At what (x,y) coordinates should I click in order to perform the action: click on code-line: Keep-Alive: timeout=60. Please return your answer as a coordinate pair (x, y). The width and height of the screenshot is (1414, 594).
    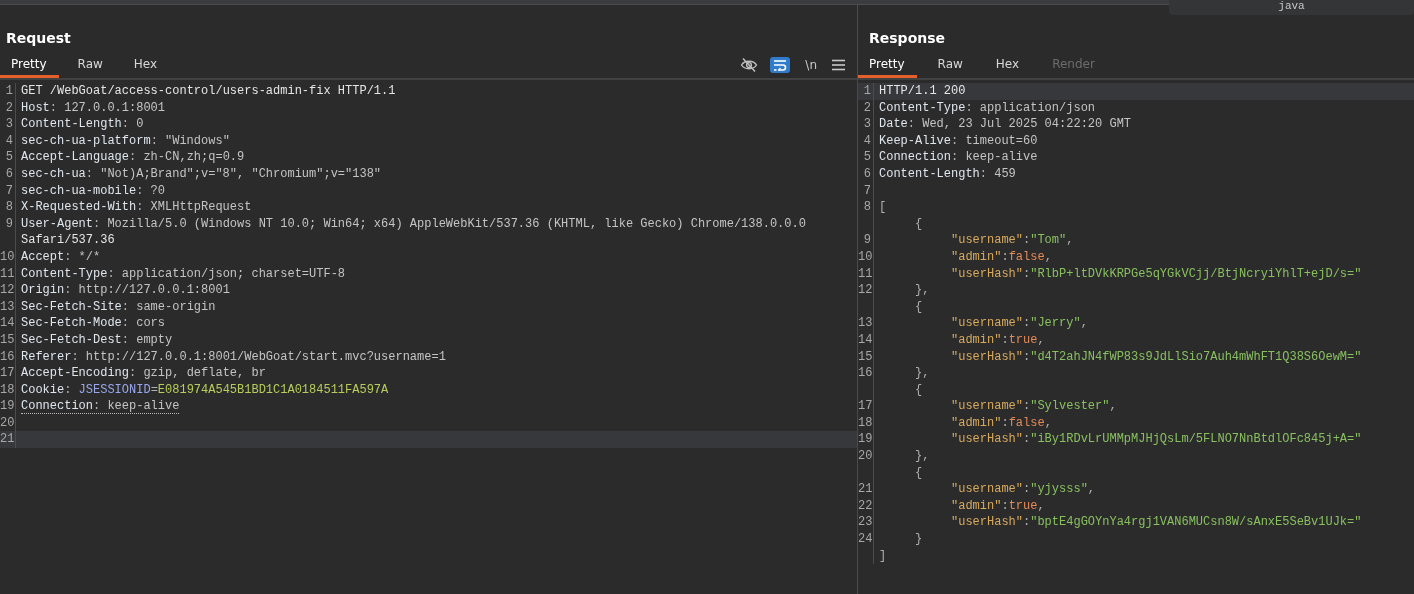
    Looking at the image, I should click on (958, 141).